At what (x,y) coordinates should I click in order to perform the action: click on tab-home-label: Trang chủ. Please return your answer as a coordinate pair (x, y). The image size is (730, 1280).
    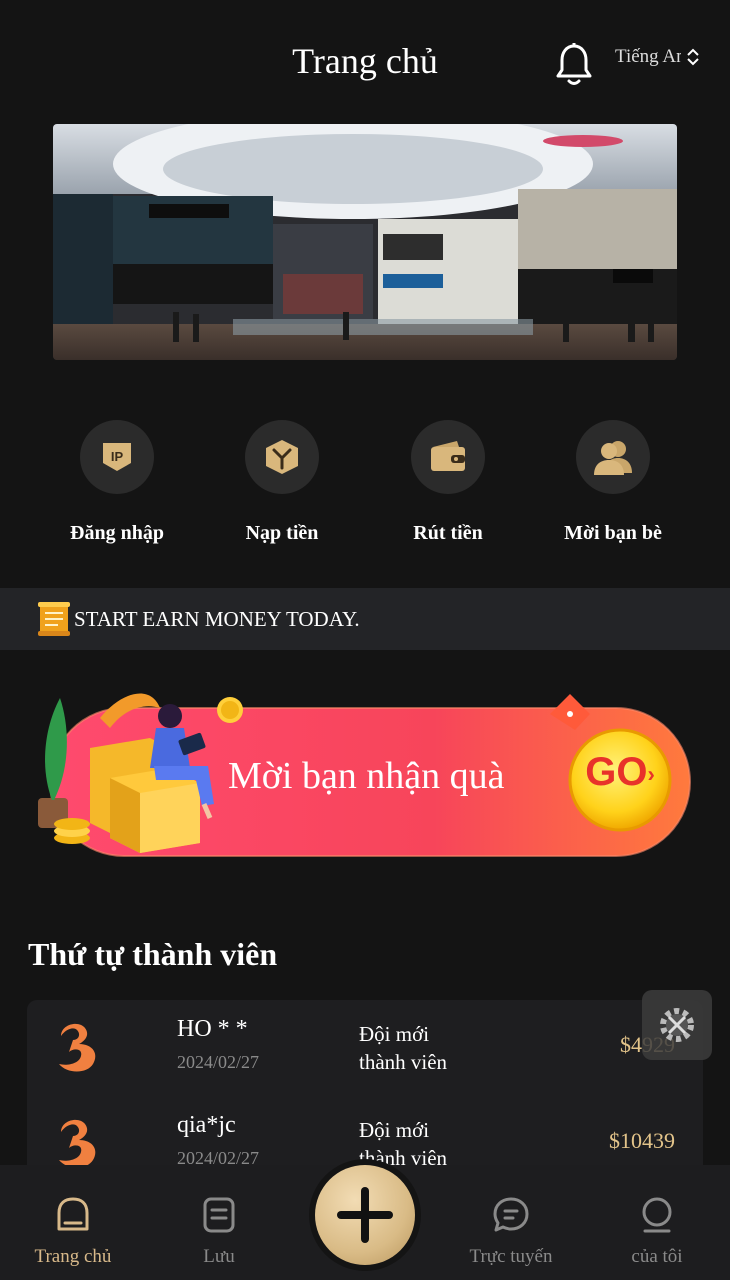
    Looking at the image, I should click on (73, 1256).